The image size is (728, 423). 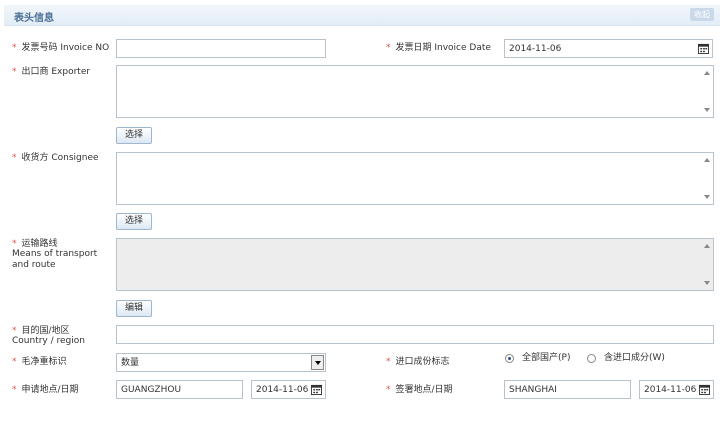 I want to click on section-title: 表头信息, so click(x=34, y=18).